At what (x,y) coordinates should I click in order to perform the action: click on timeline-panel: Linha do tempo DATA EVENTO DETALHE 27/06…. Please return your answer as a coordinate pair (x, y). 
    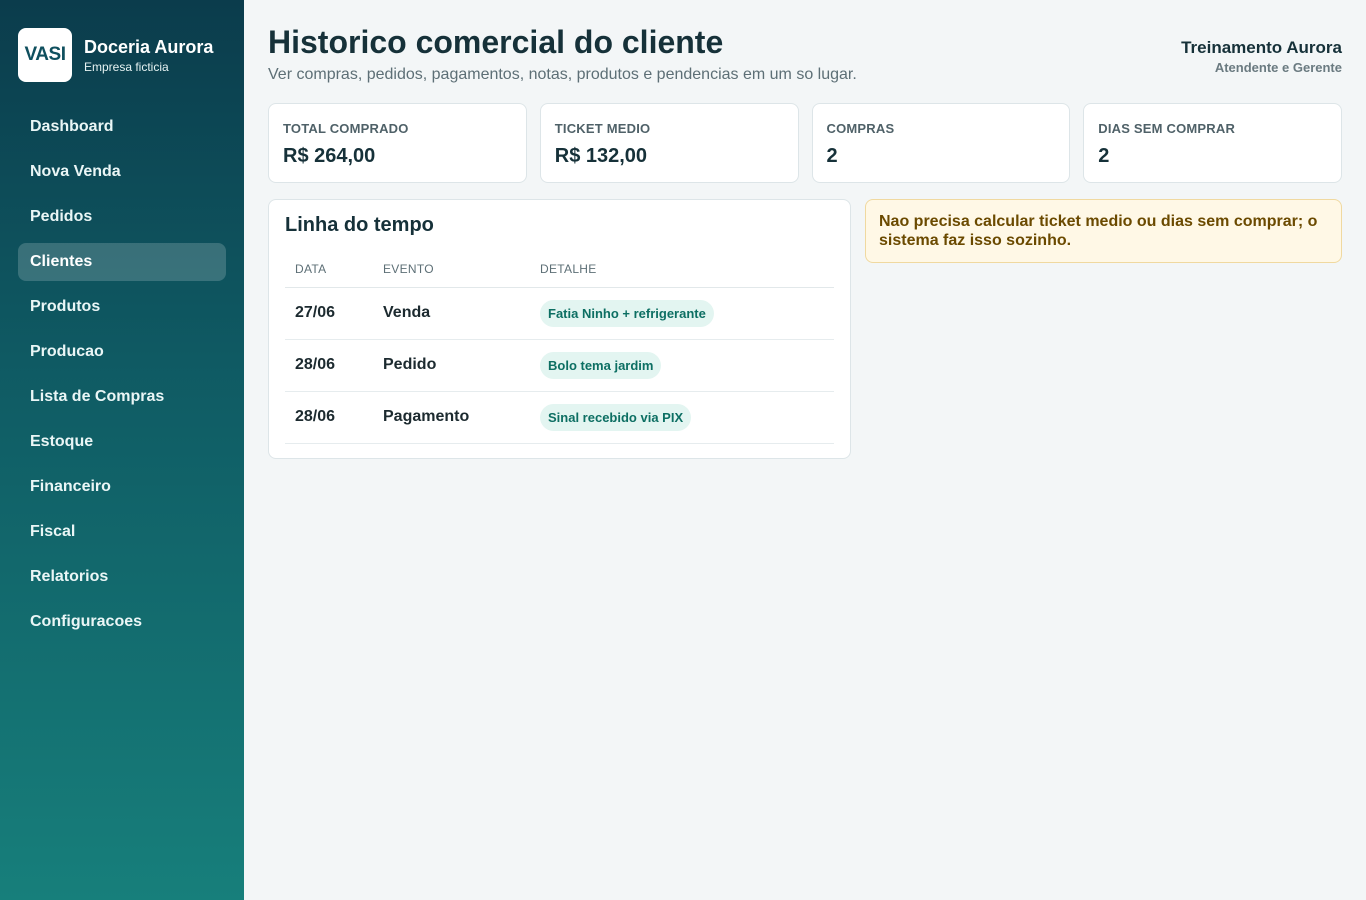
    Looking at the image, I should click on (559, 329).